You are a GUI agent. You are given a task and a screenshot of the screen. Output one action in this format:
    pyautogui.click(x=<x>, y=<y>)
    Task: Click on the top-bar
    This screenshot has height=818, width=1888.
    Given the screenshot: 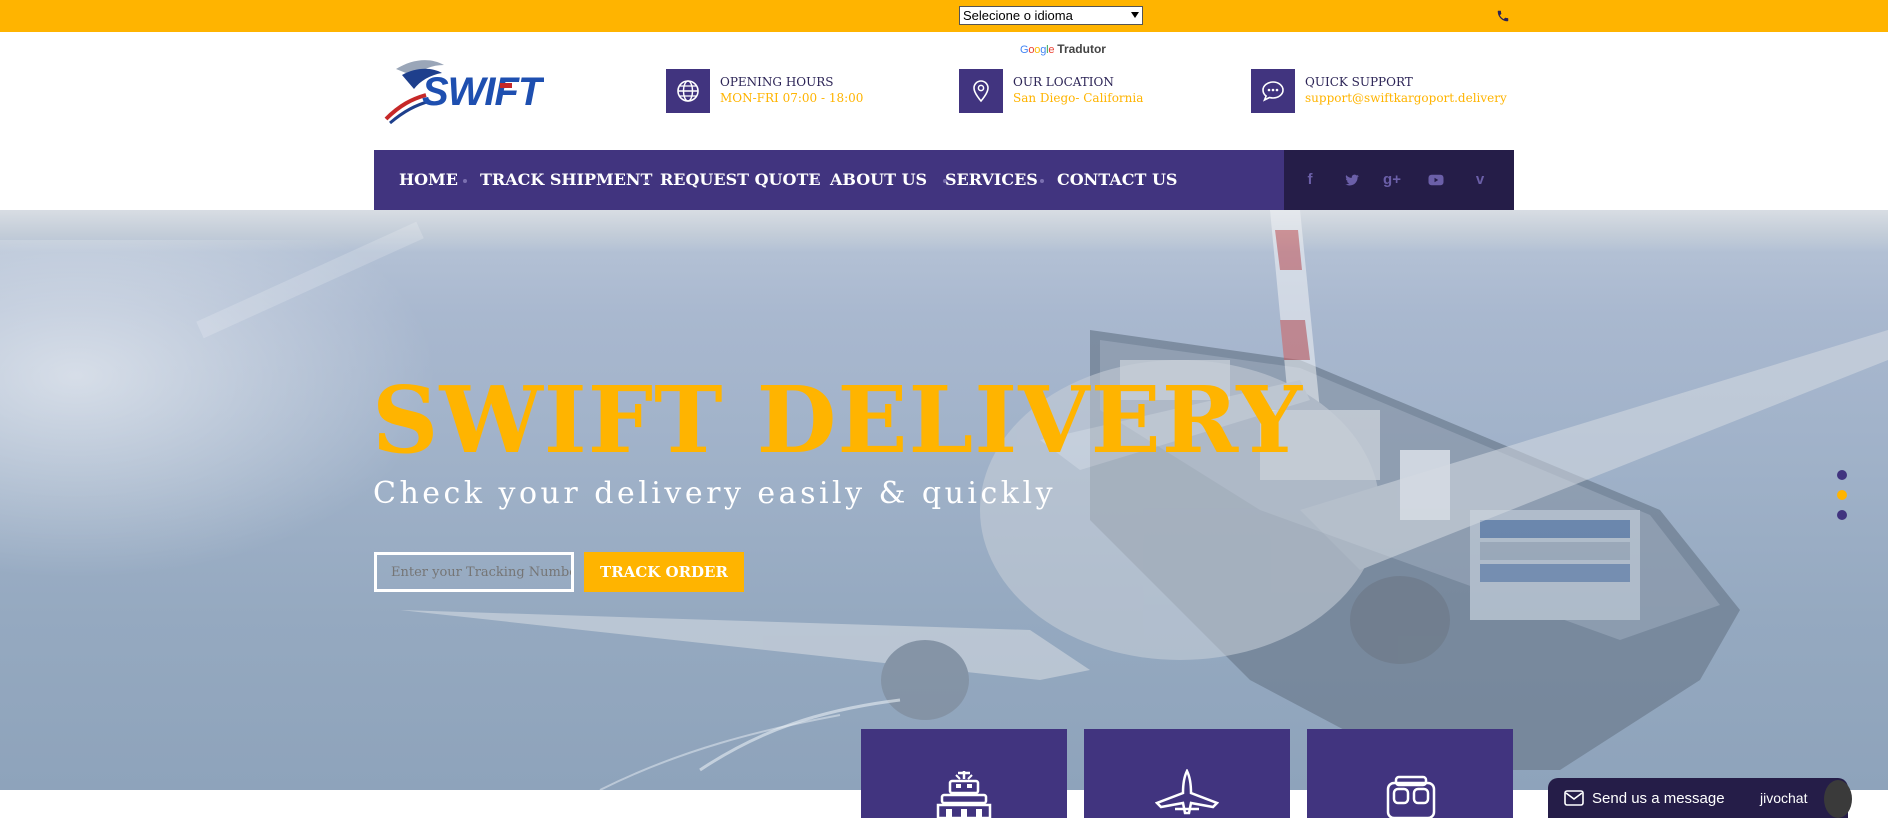 What is the action you would take?
    pyautogui.click(x=944, y=16)
    